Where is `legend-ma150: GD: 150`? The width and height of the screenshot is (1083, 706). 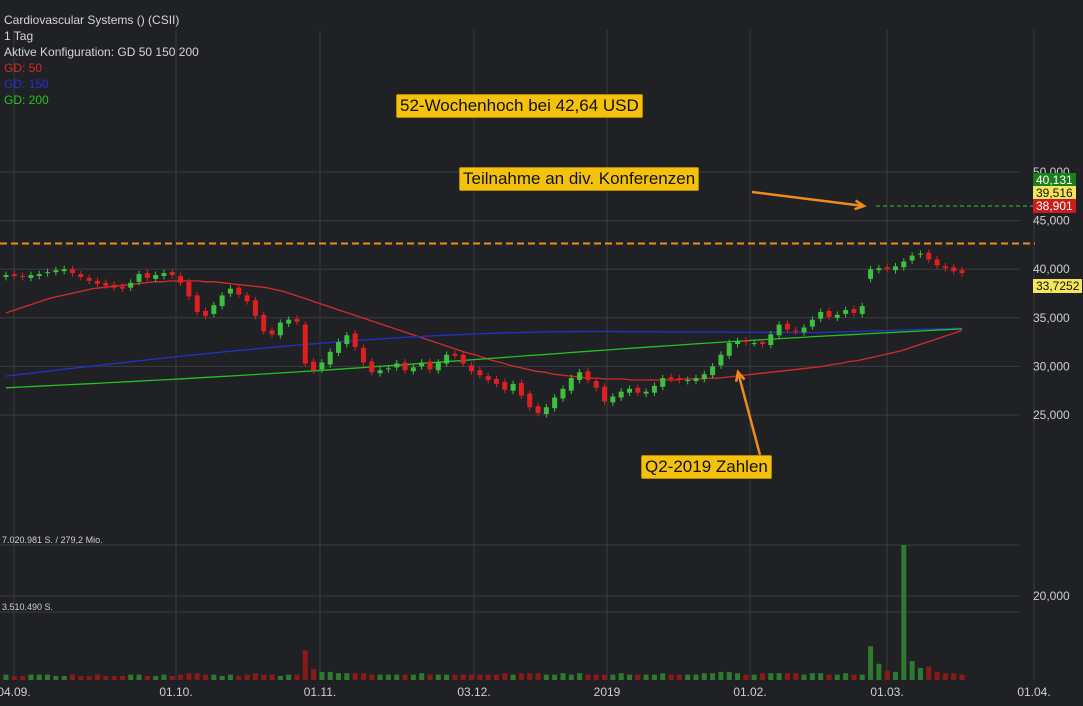 legend-ma150: GD: 150 is located at coordinates (26, 84).